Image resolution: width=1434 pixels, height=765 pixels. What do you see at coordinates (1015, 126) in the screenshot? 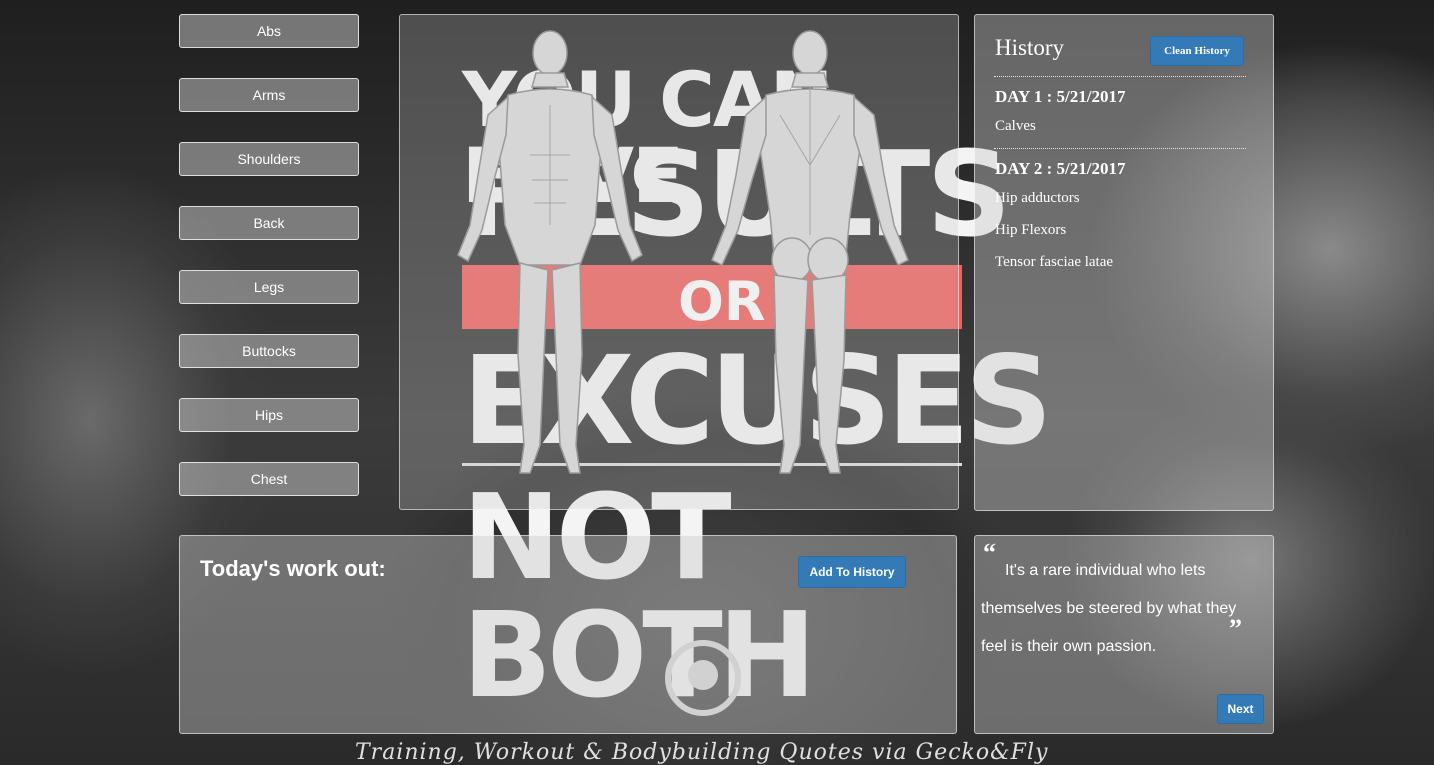
I see `history-item: Calves` at bounding box center [1015, 126].